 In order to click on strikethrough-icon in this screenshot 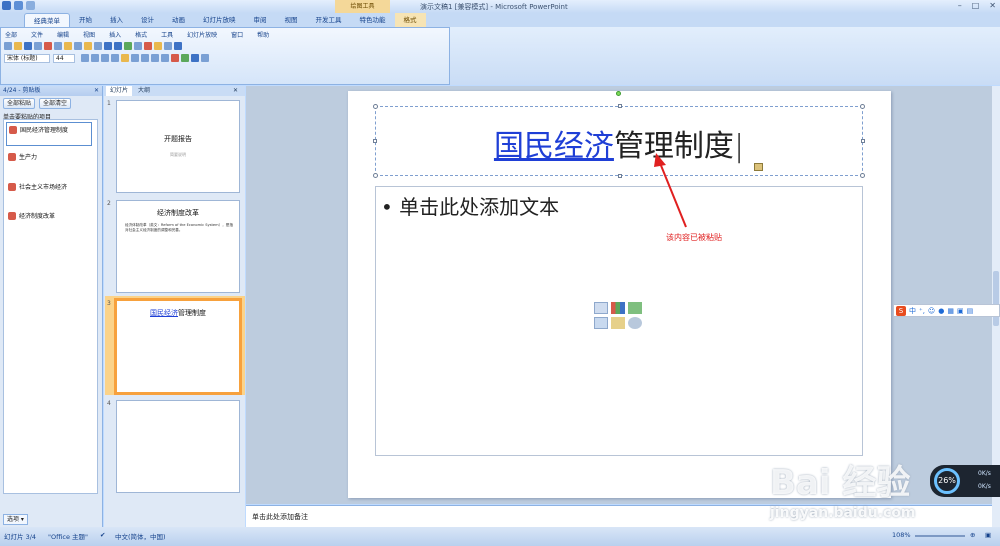, I will do `click(115, 58)`.